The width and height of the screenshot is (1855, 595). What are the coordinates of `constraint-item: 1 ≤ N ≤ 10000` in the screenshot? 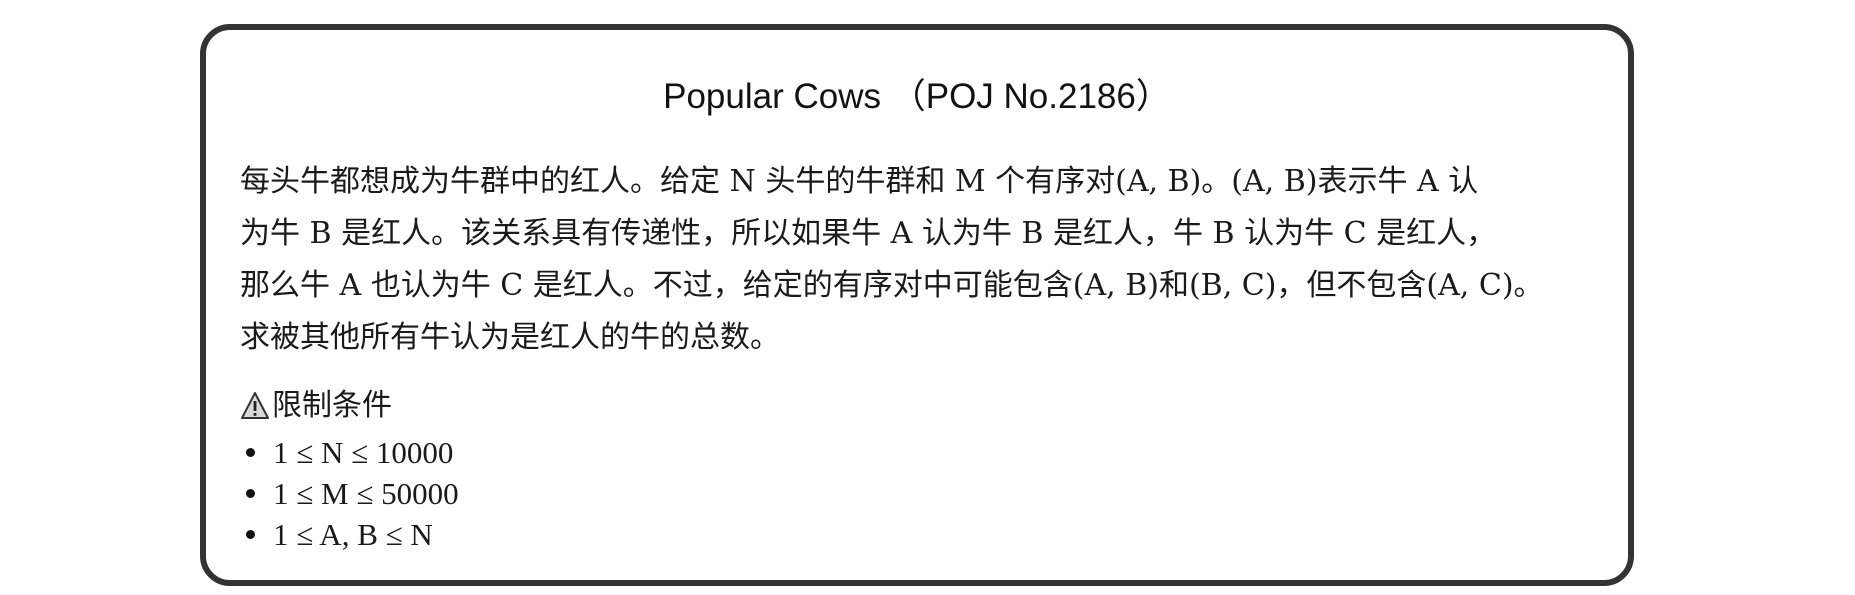 It's located at (352, 452).